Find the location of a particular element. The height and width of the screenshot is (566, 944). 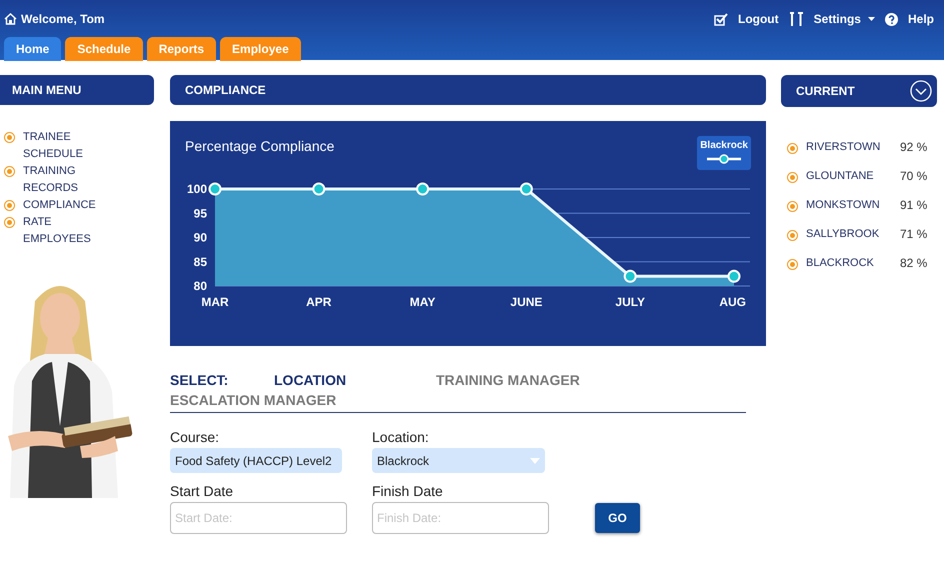

tools-icon is located at coordinates (796, 19).